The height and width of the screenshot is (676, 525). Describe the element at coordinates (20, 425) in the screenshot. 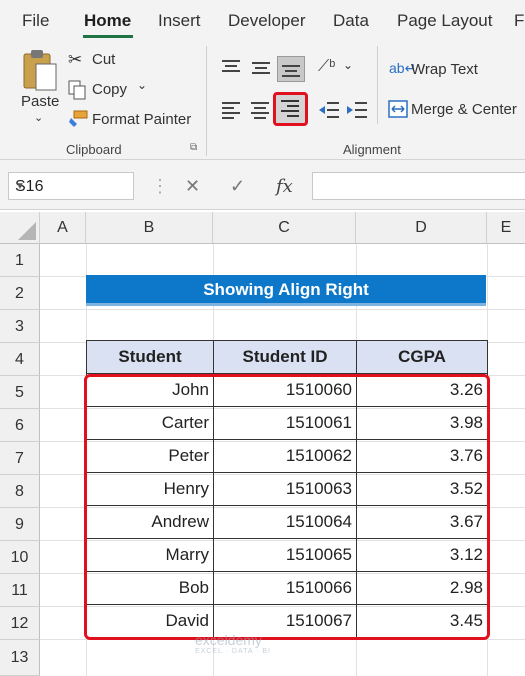

I see `row-header: 6` at that location.